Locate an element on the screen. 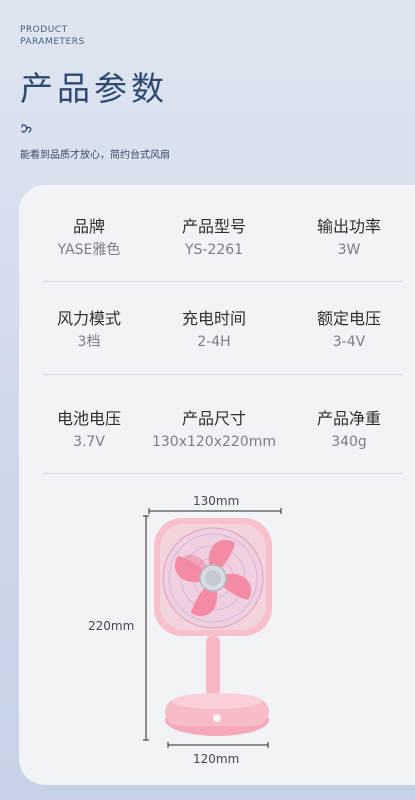  dimension-height: 220mm is located at coordinates (111, 626).